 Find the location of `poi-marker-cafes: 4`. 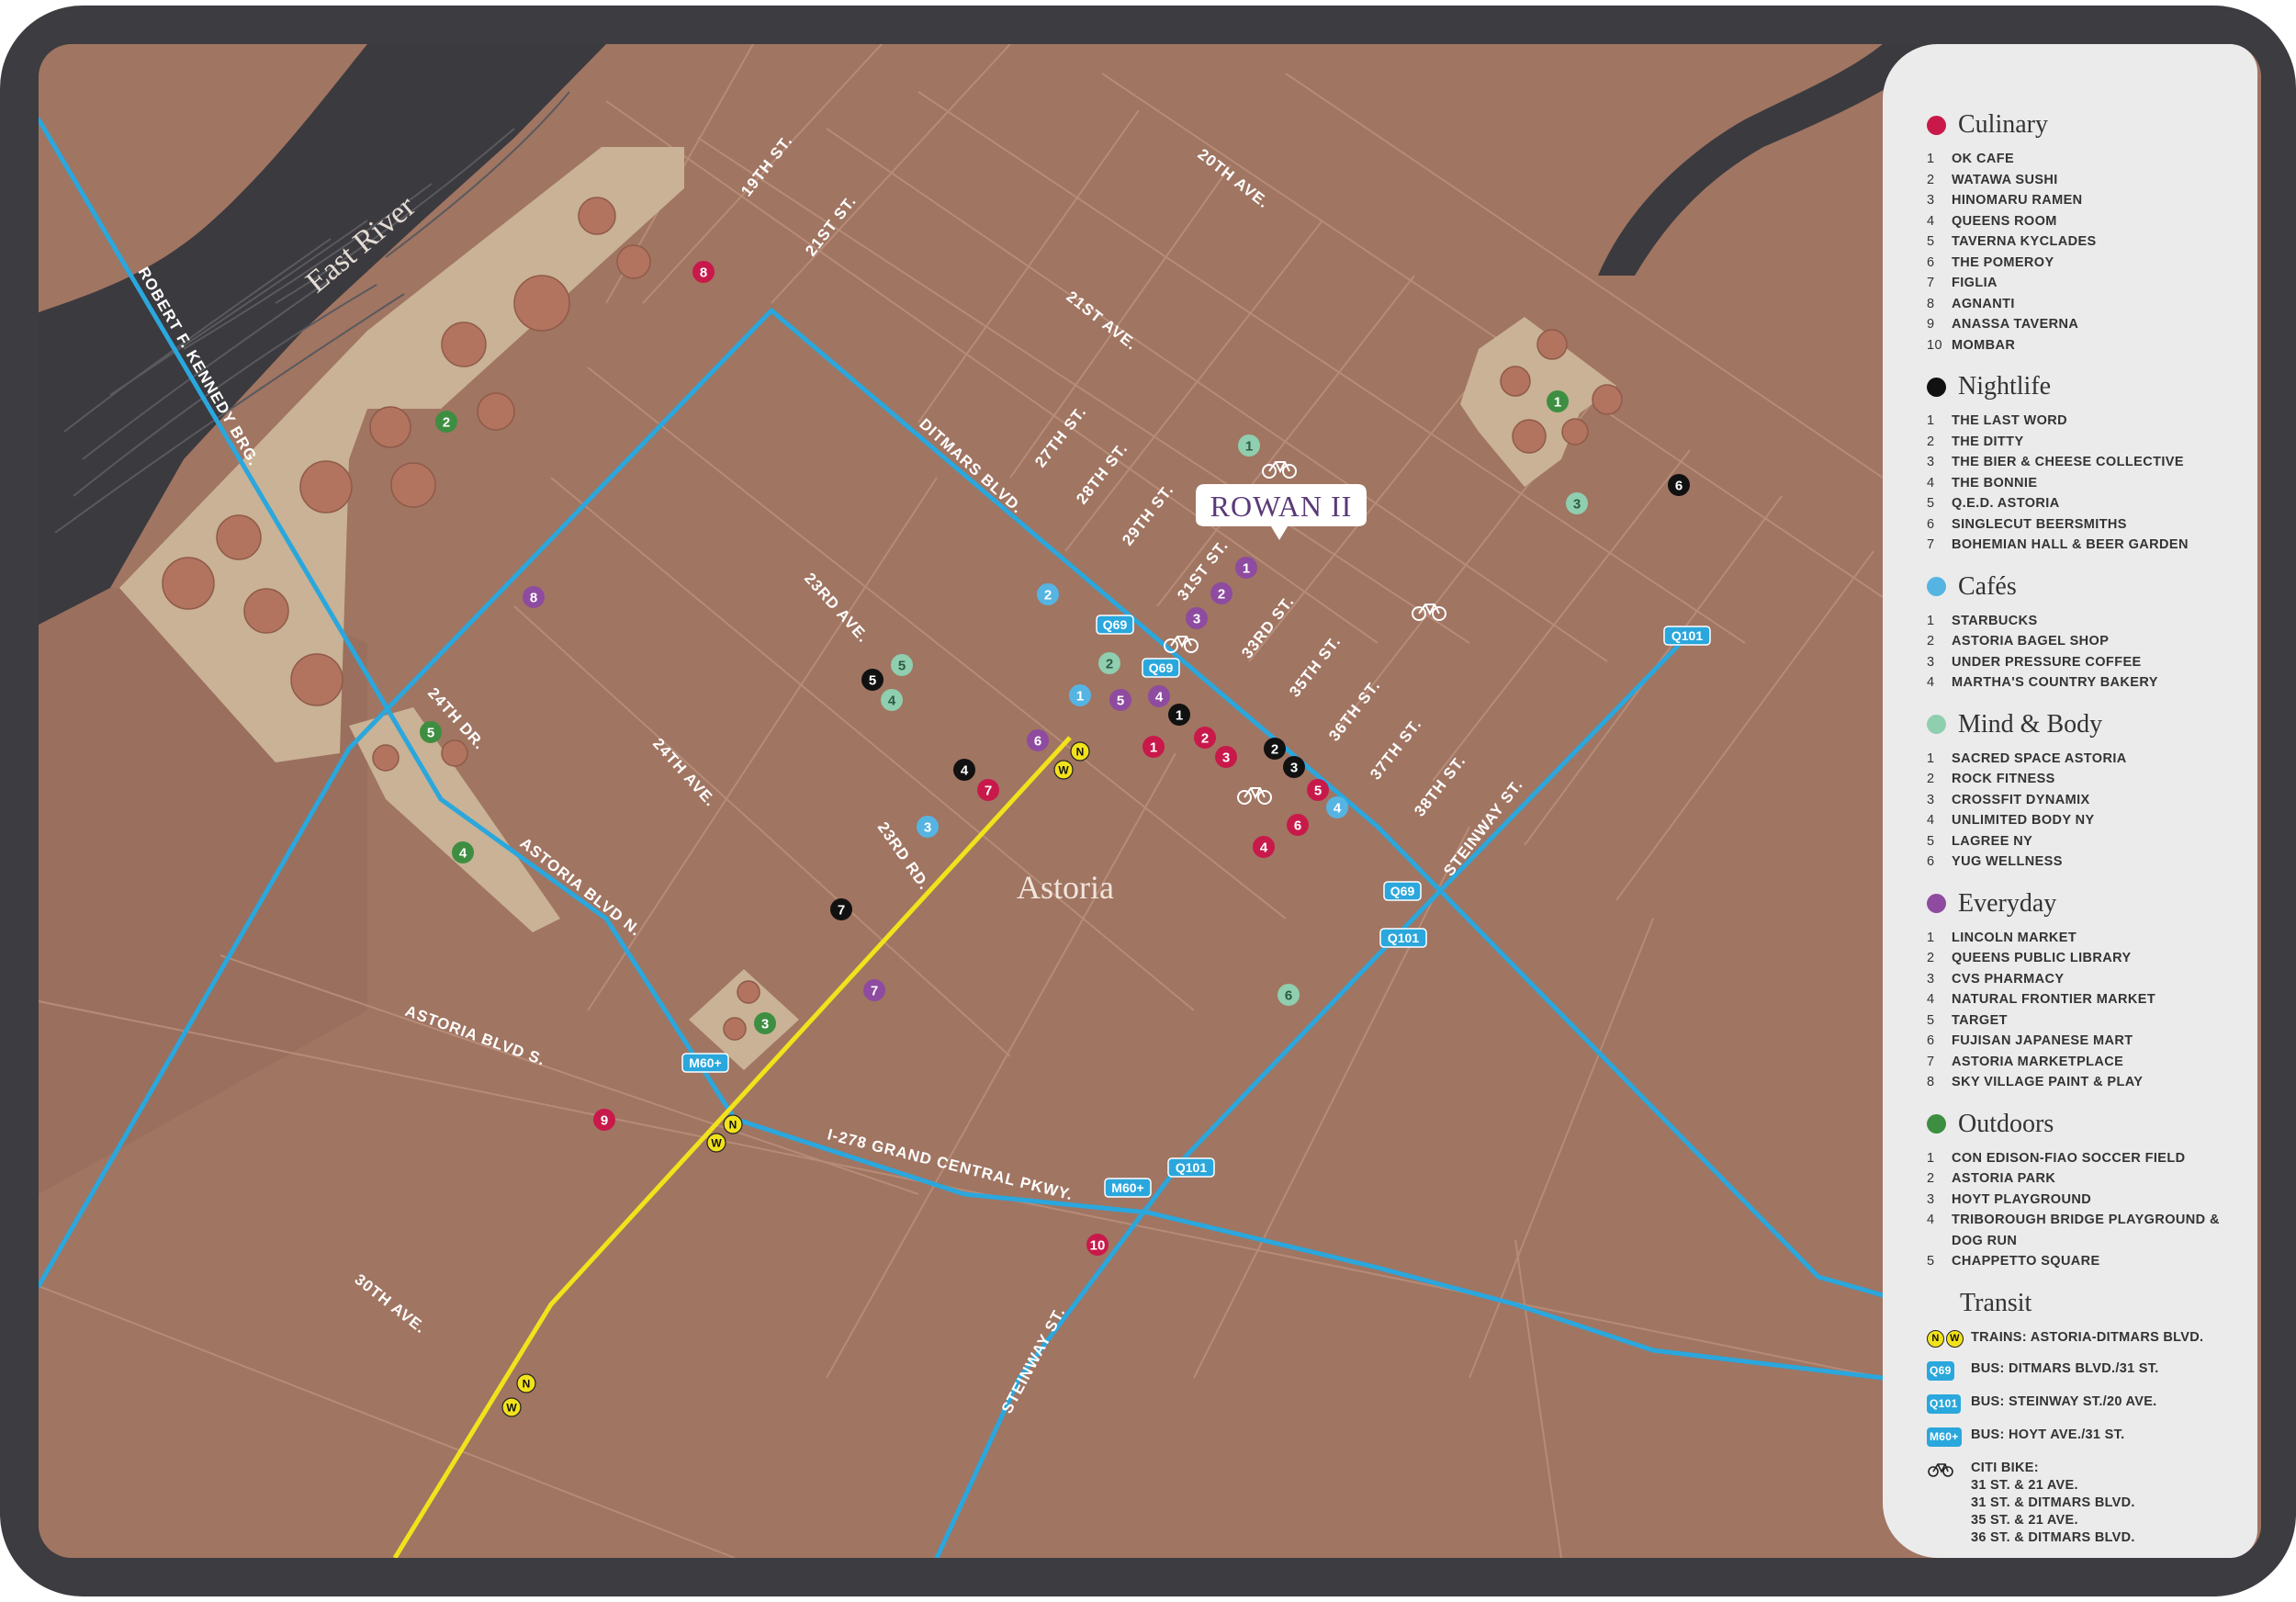

poi-marker-cafes: 4 is located at coordinates (1337, 807).